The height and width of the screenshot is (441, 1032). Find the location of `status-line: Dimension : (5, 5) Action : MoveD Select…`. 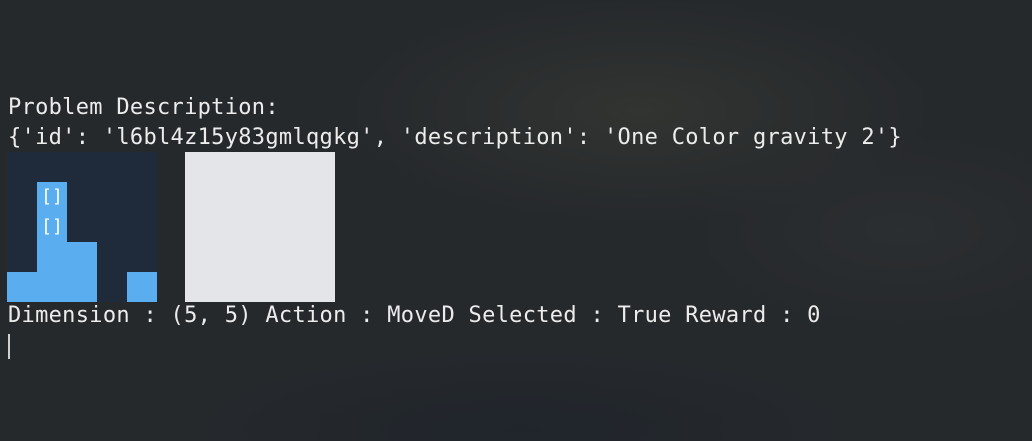

status-line: Dimension : (5, 5) Action : MoveD Select… is located at coordinates (414, 315).